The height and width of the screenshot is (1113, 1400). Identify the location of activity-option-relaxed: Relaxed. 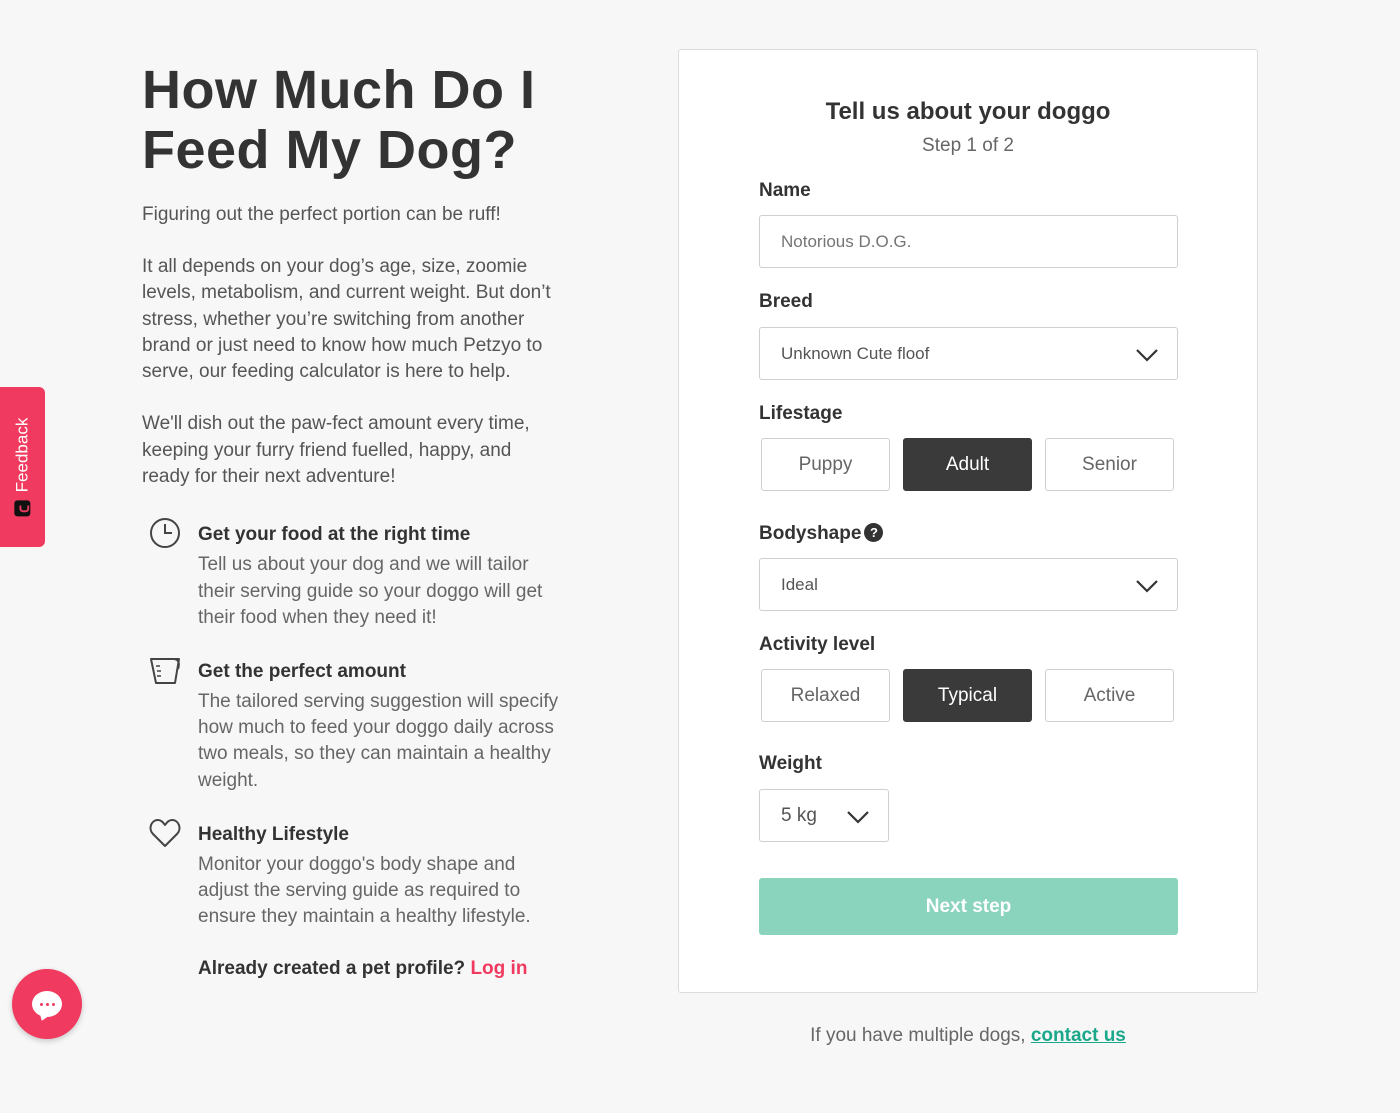
(825, 695).